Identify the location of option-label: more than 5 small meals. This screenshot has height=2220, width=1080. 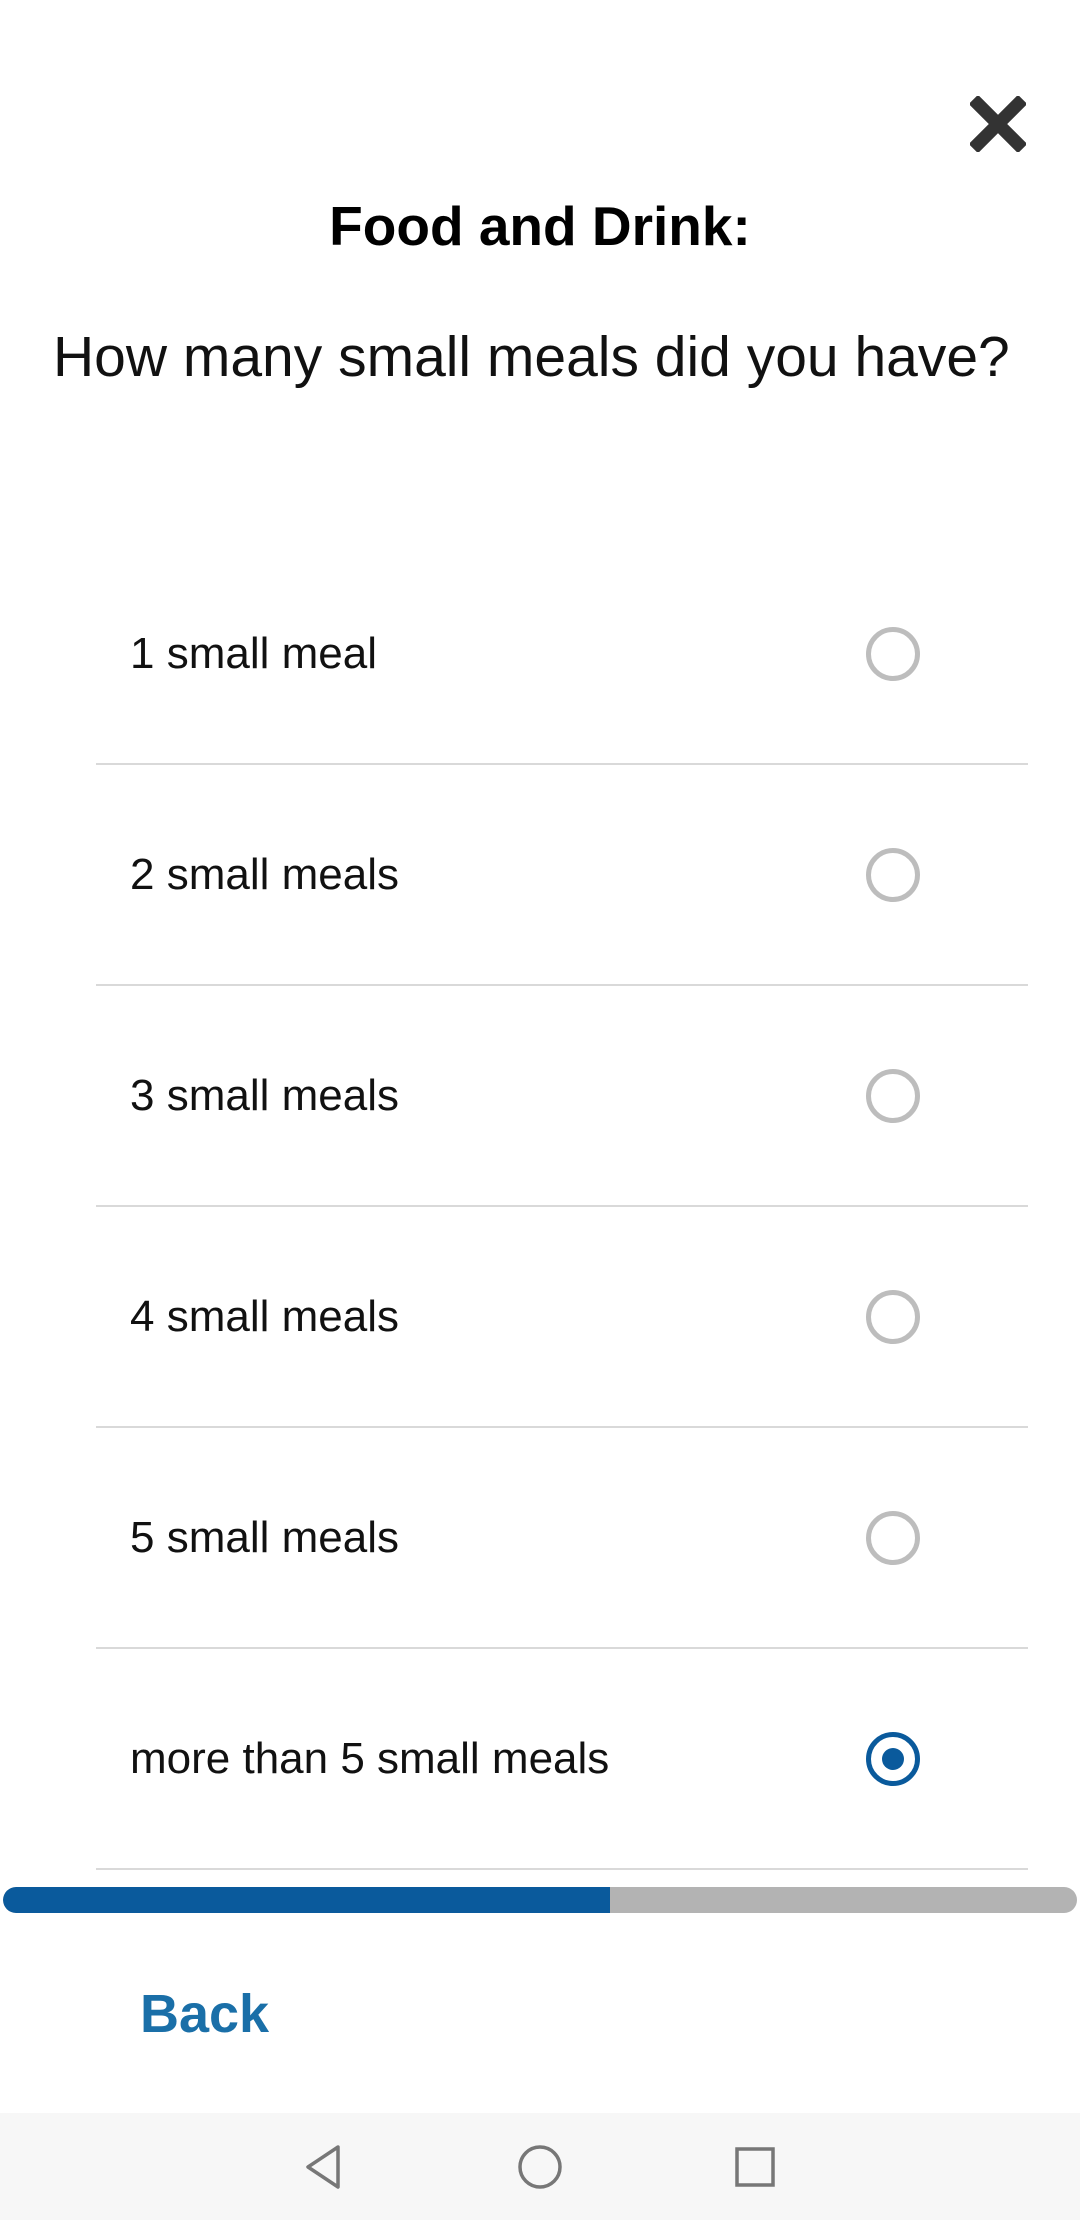
(370, 1758).